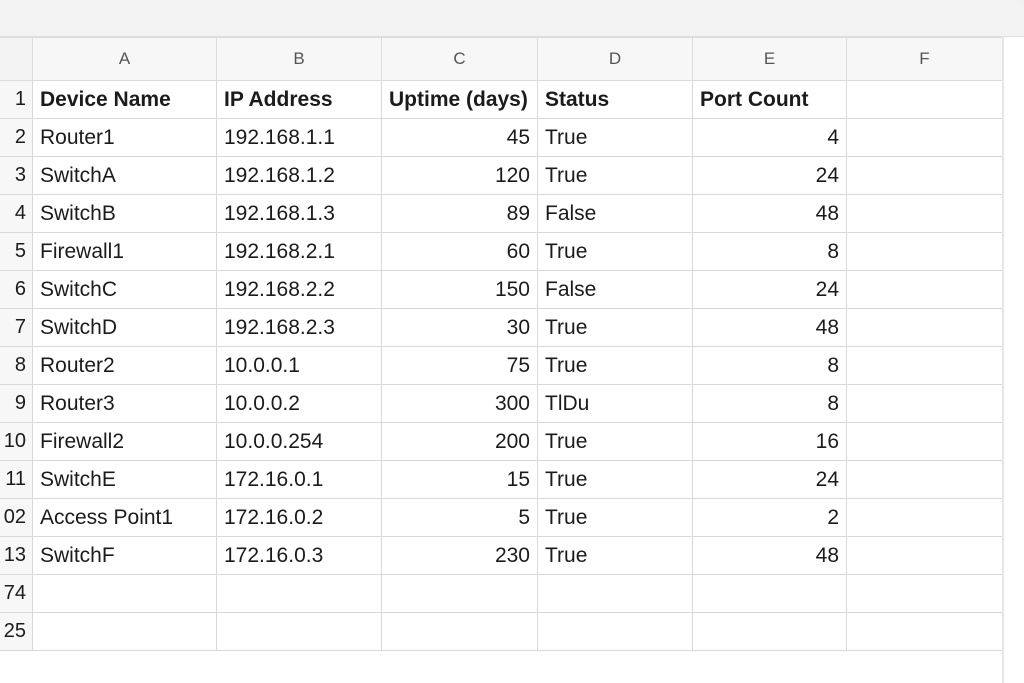 The image size is (1024, 683). I want to click on cell-port-count: 16, so click(769, 441).